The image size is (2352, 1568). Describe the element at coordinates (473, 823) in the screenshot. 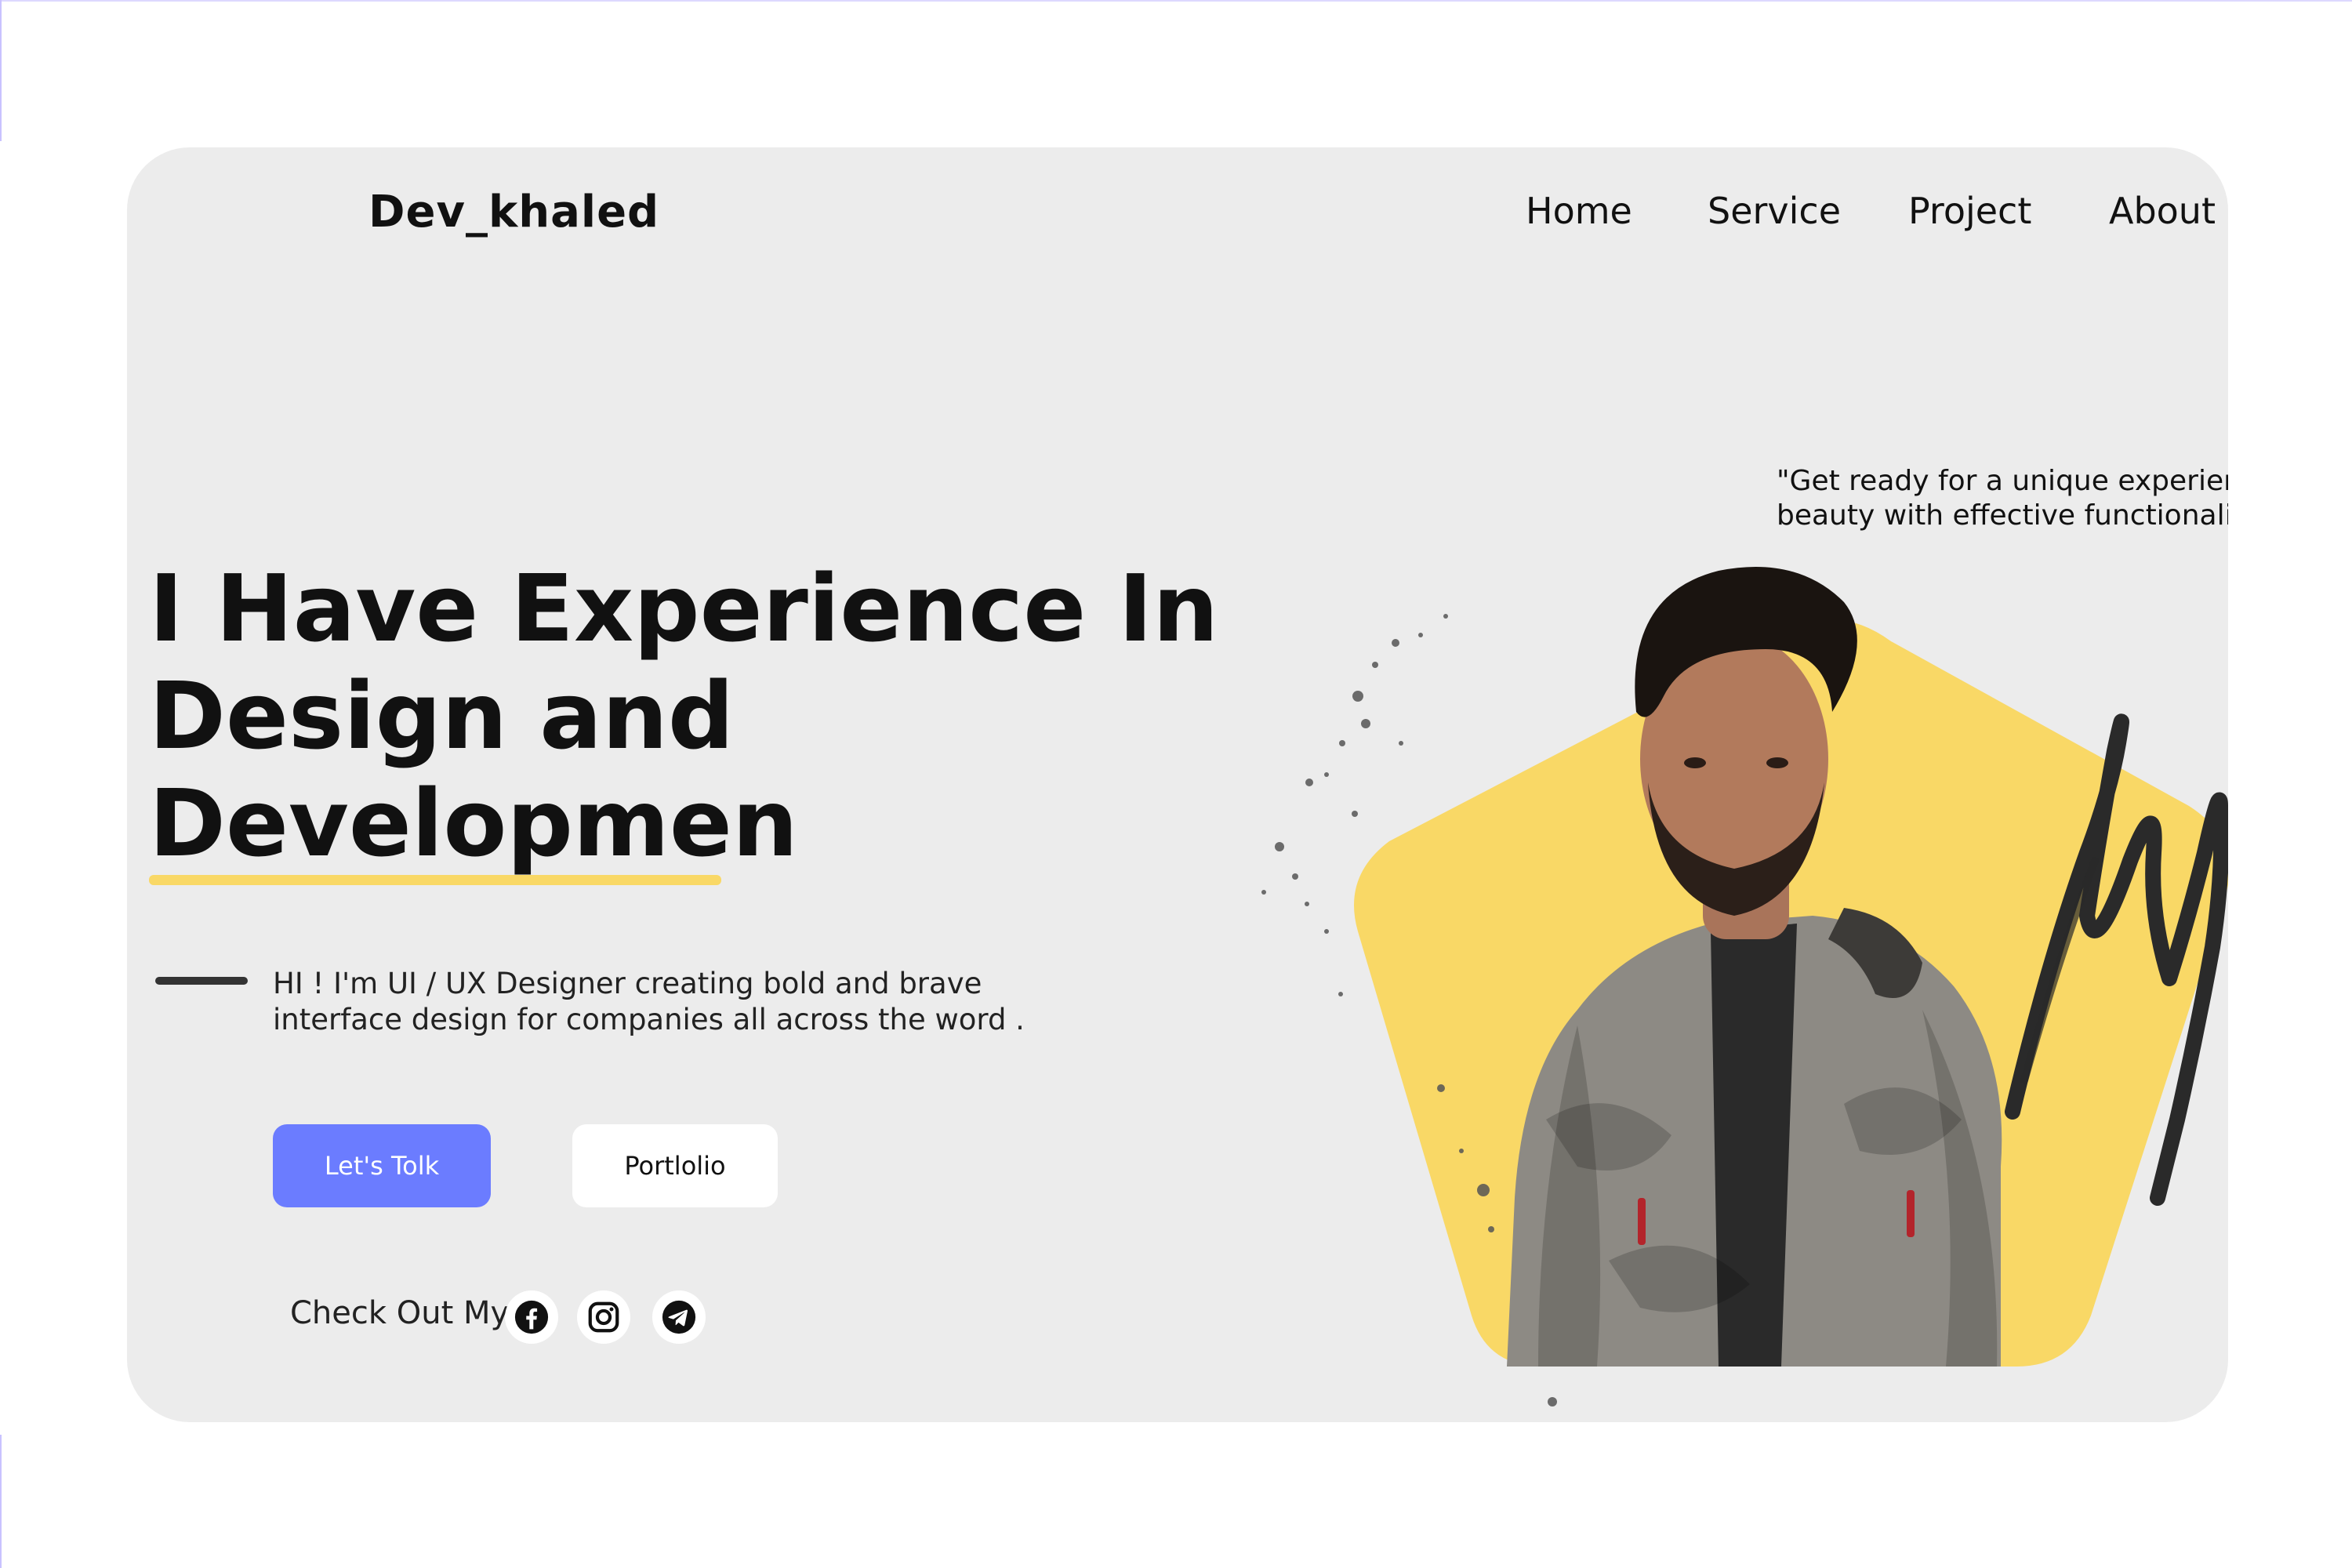

I see `headline-line: Developmen` at that location.